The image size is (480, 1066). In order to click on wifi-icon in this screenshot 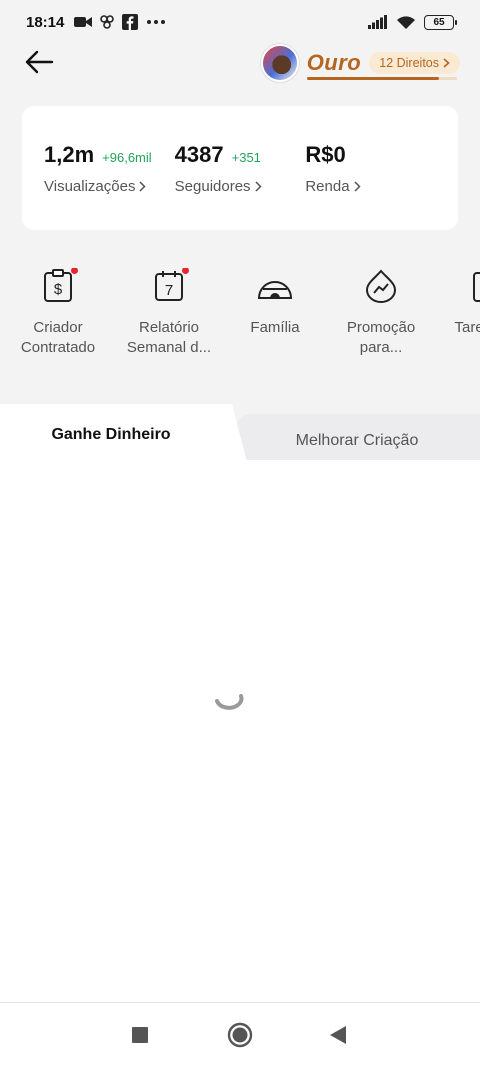, I will do `click(406, 22)`.